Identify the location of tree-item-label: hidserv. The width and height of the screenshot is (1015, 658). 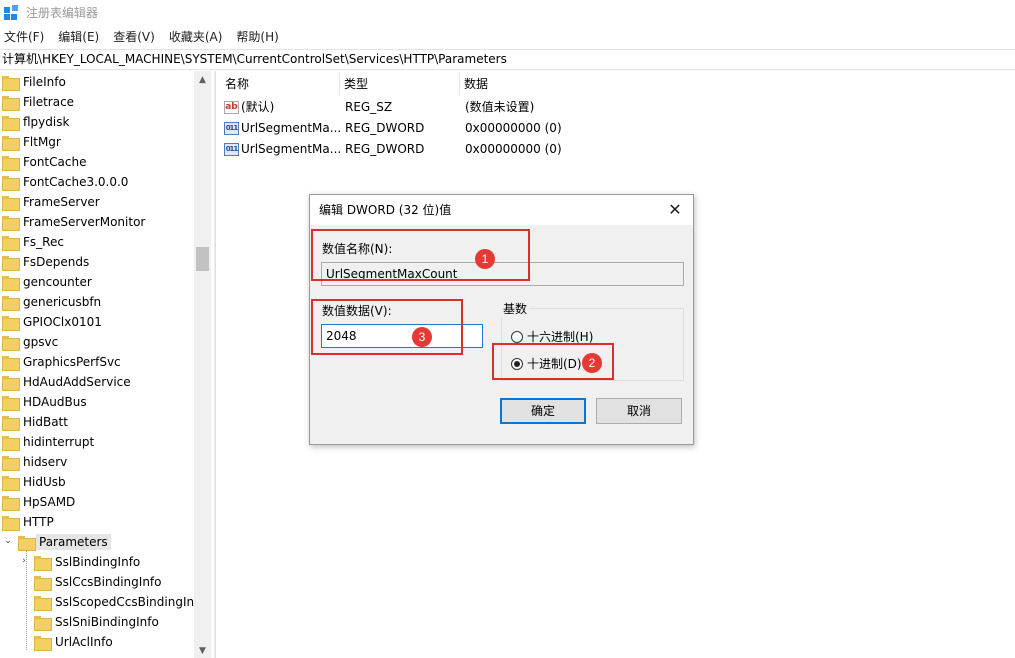
(45, 462).